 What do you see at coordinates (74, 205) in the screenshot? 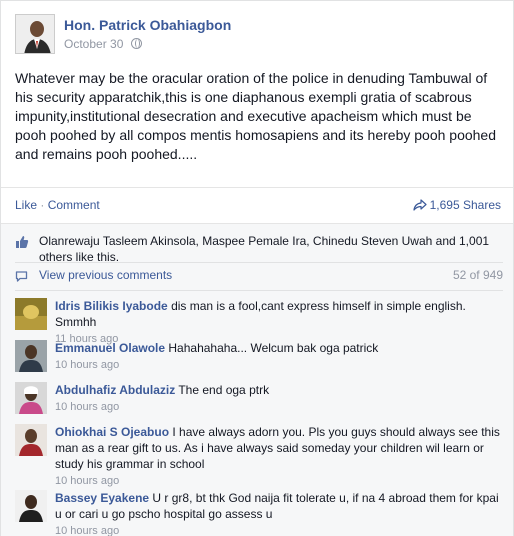
I see `comment-button: Comment` at bounding box center [74, 205].